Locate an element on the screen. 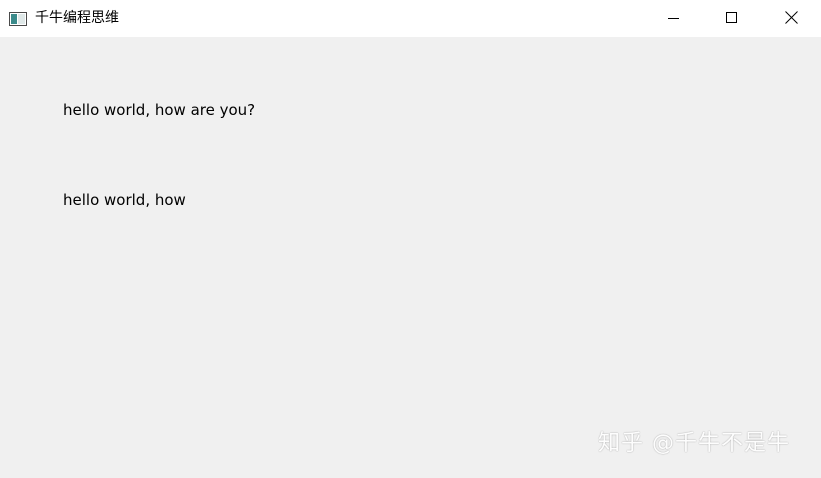 The image size is (821, 478). text-label-full: hello world, how are you? is located at coordinates (159, 110).